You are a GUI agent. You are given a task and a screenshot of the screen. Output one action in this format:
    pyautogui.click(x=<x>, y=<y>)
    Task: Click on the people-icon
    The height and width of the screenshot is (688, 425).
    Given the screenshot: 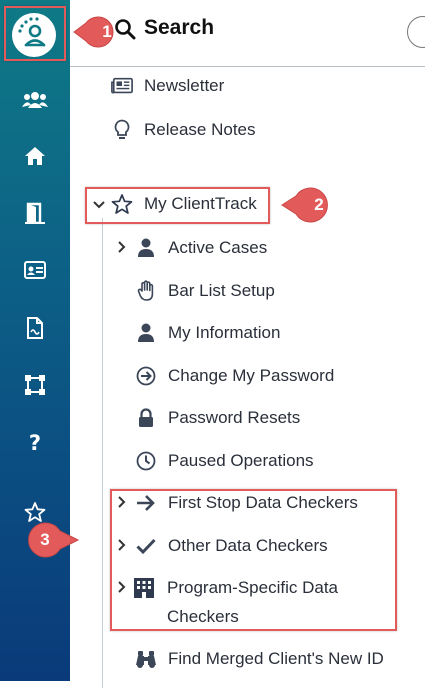 What is the action you would take?
    pyautogui.click(x=35, y=100)
    